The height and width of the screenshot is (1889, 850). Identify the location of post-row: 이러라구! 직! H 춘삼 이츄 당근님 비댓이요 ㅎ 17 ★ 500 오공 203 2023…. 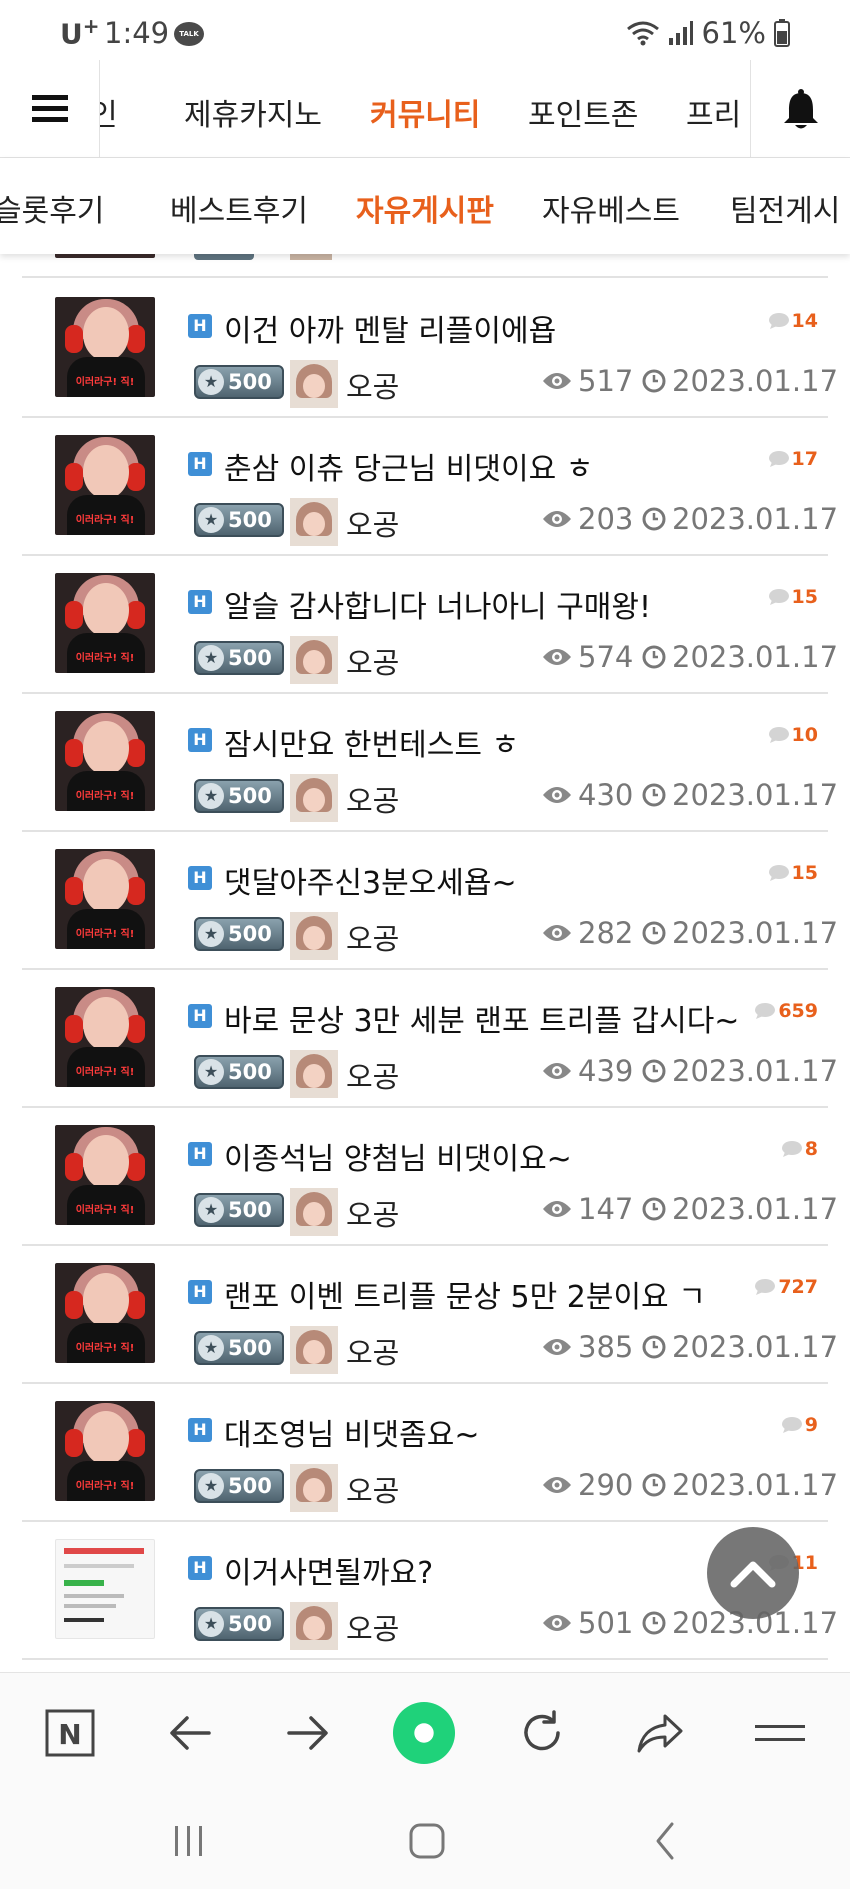
(430, 487).